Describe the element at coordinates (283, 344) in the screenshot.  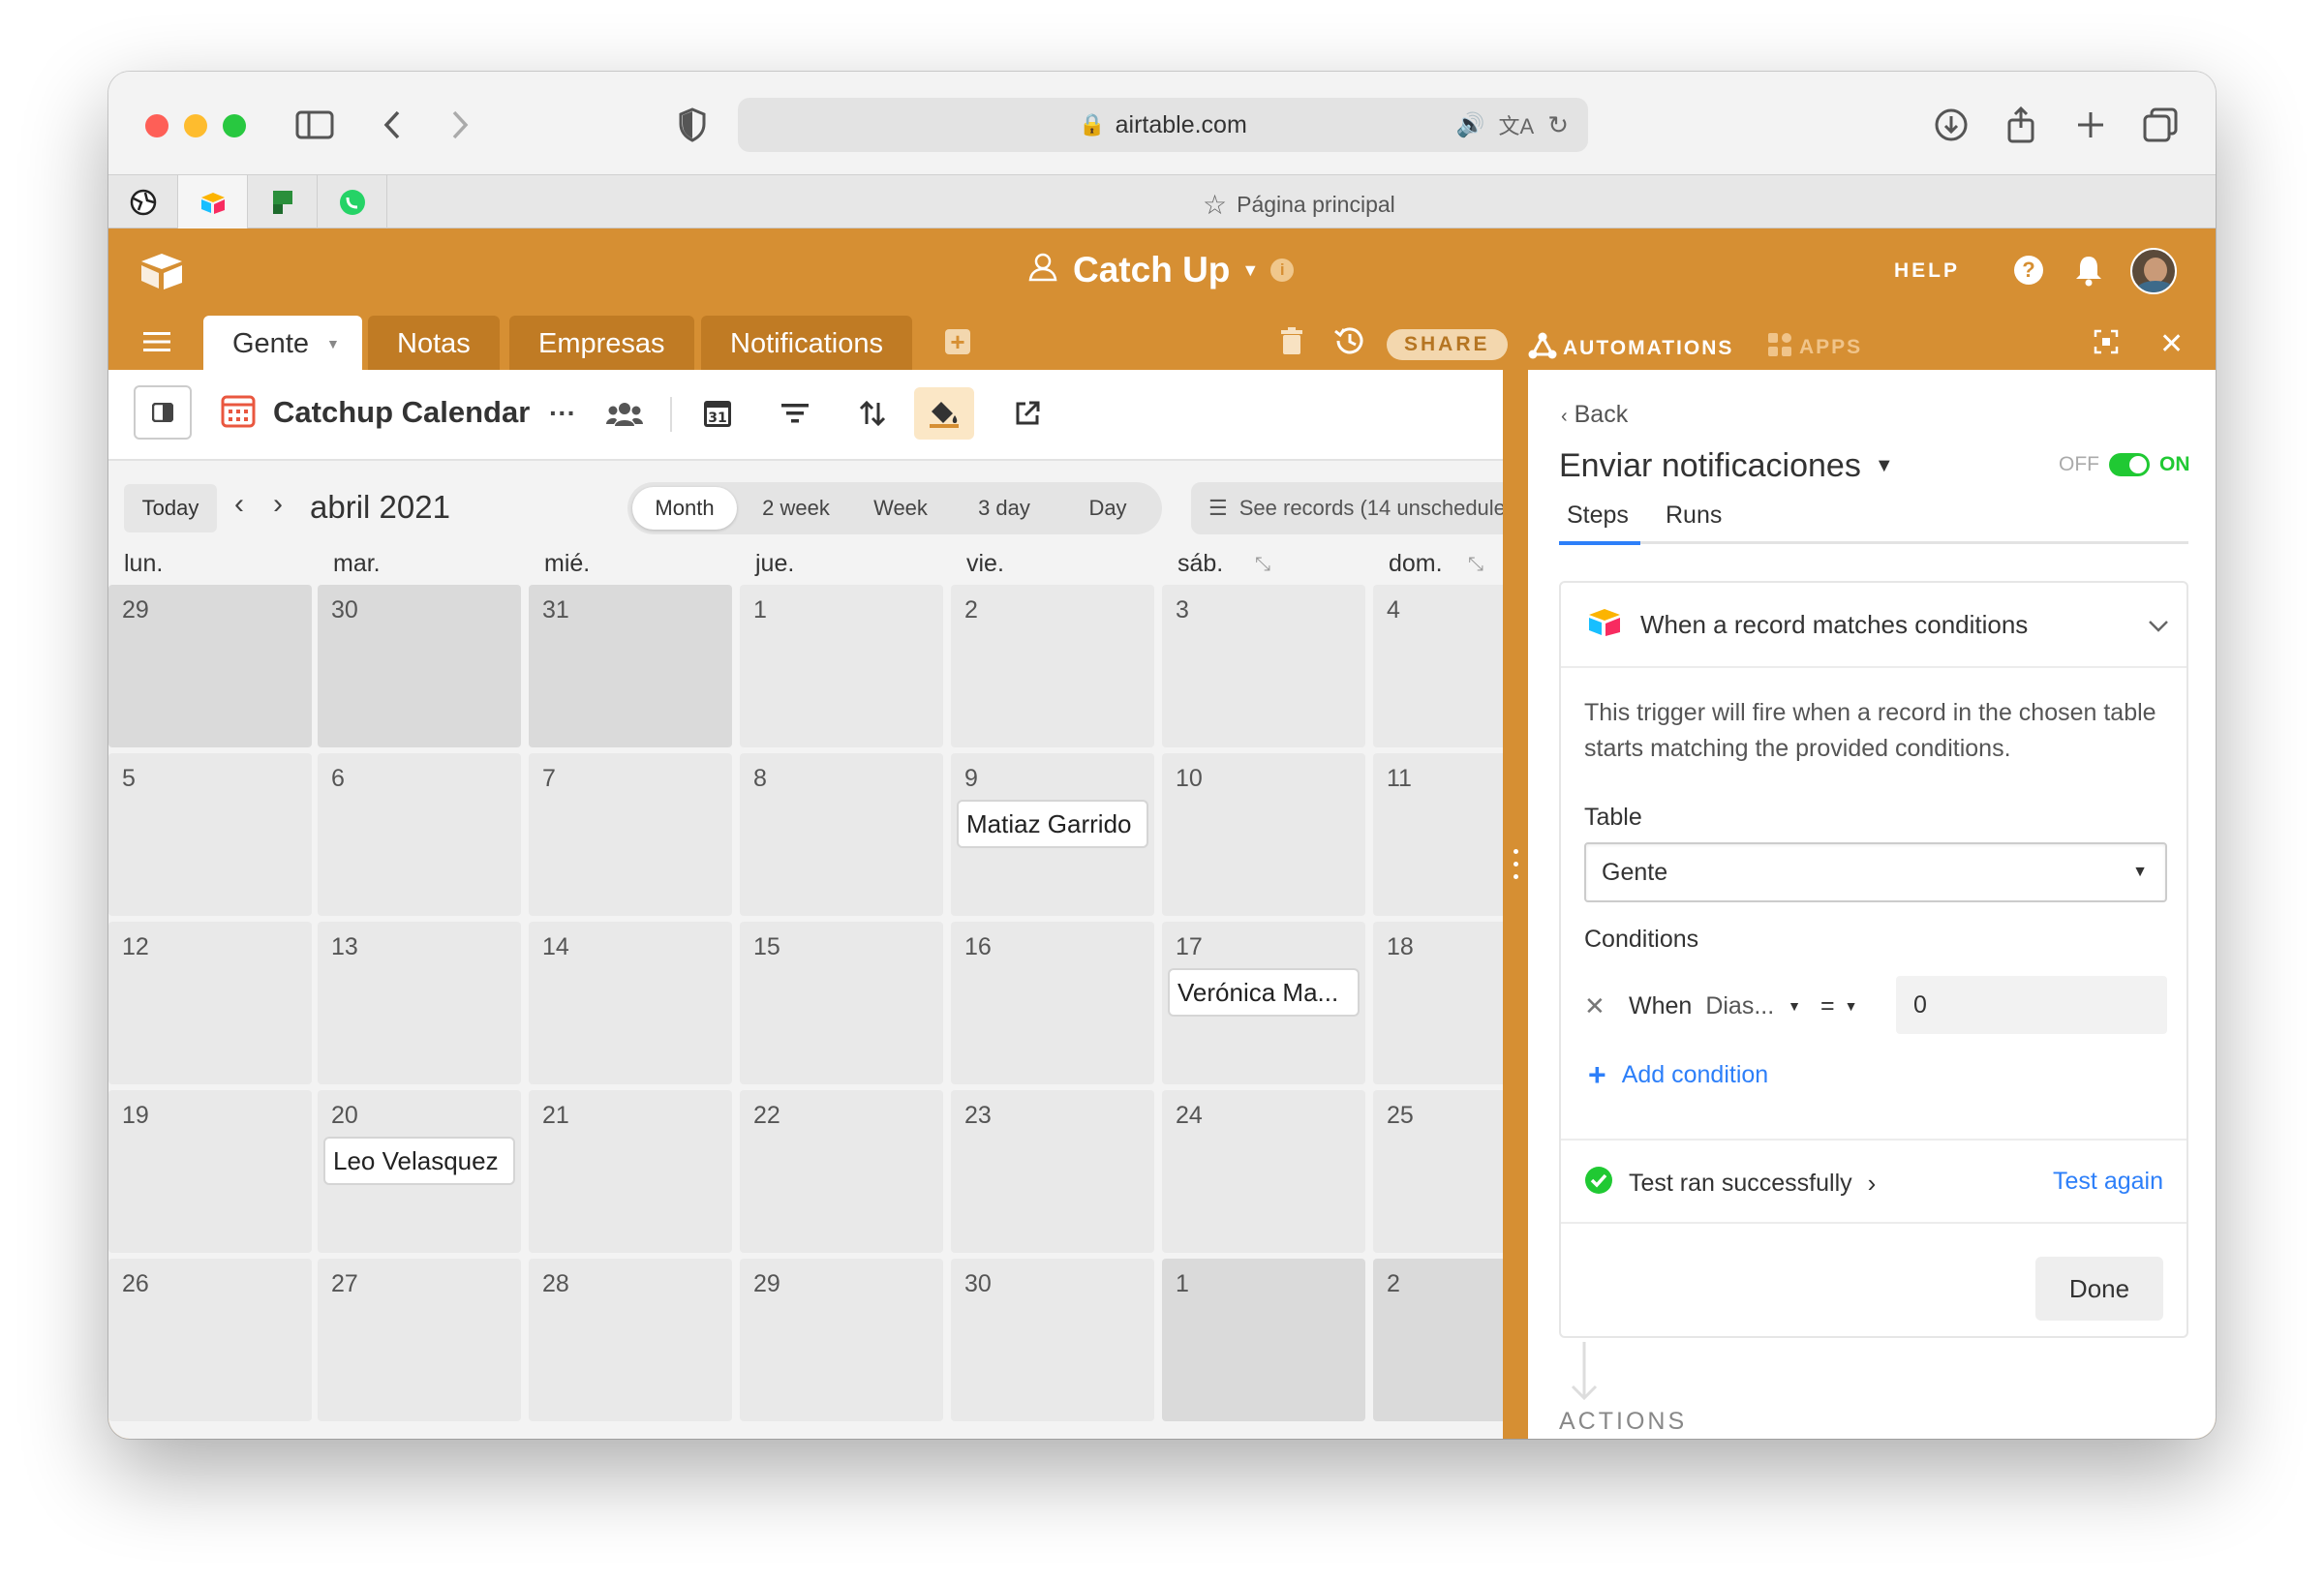
I see `tab-gente: Gente ▼` at that location.